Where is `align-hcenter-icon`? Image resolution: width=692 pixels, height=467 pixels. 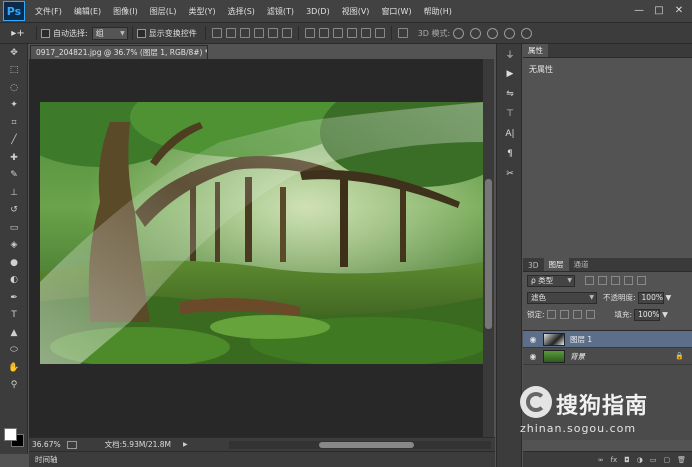 align-hcenter-icon is located at coordinates (272, 33).